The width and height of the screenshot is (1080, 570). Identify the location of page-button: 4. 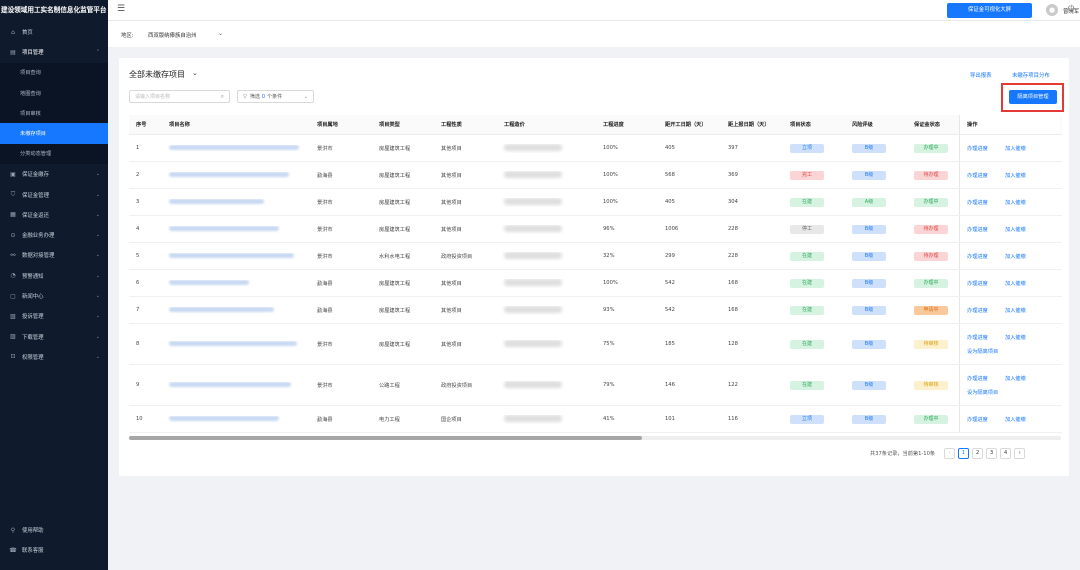
(1006, 453).